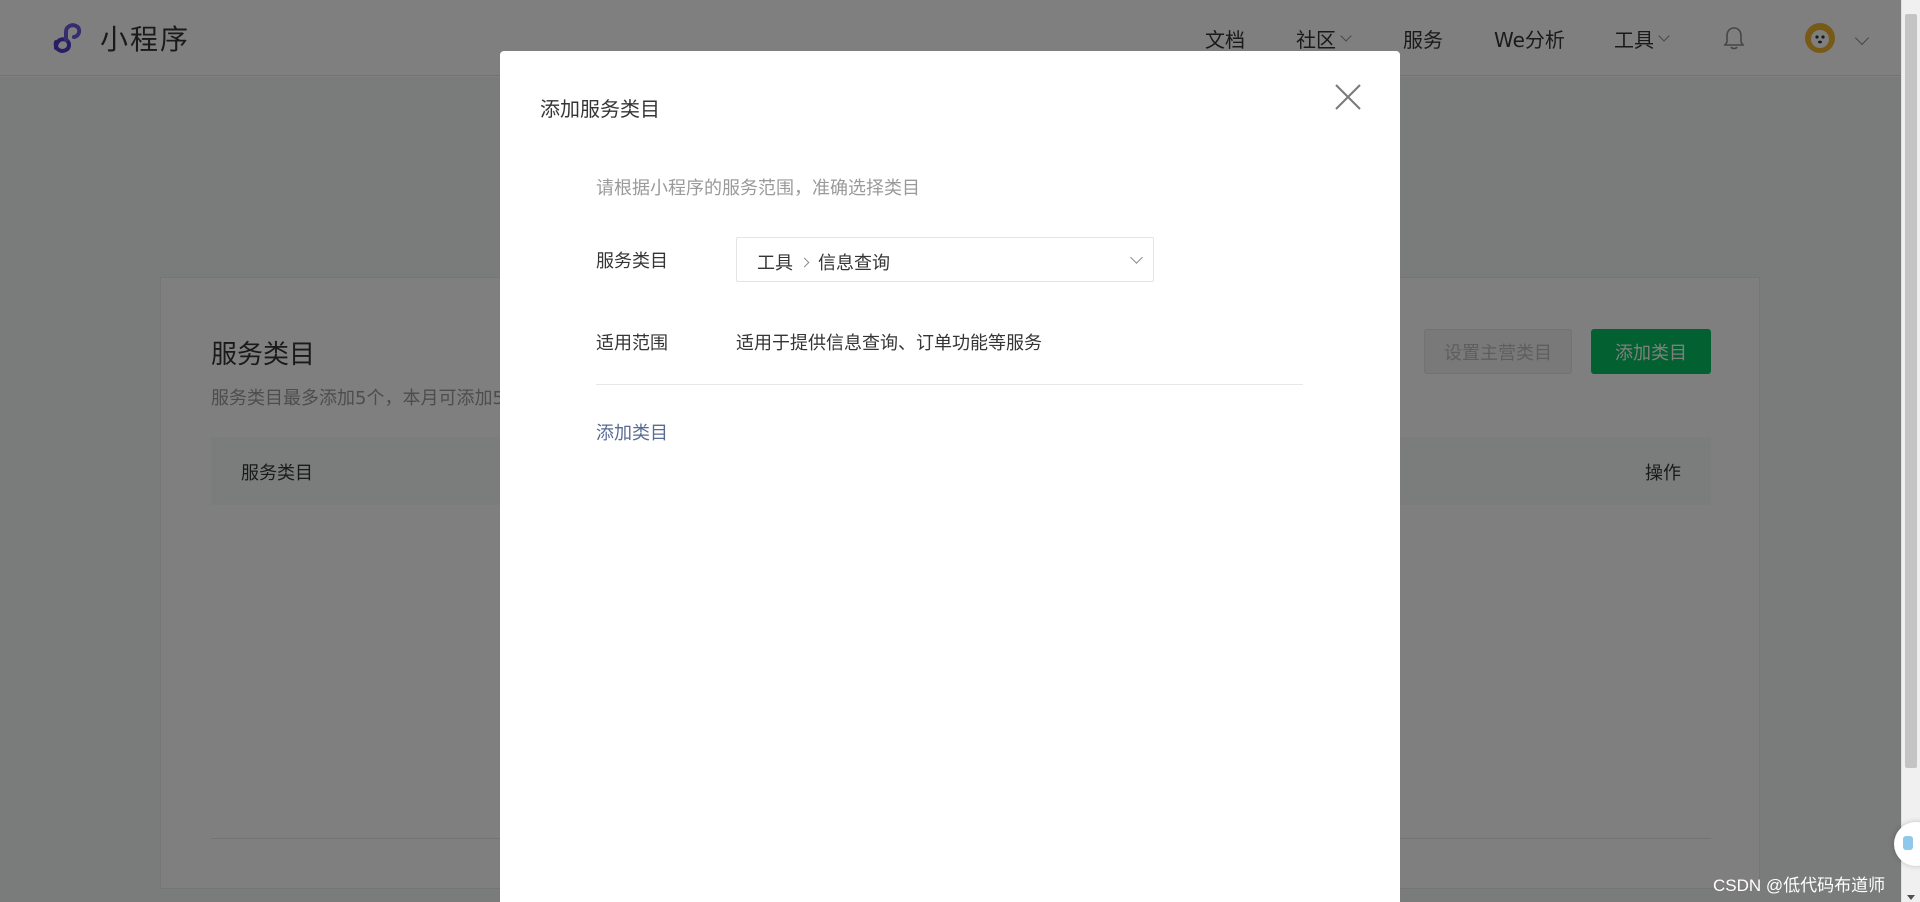 The image size is (1920, 902). Describe the element at coordinates (949, 384) in the screenshot. I see `dialog-divider` at that location.